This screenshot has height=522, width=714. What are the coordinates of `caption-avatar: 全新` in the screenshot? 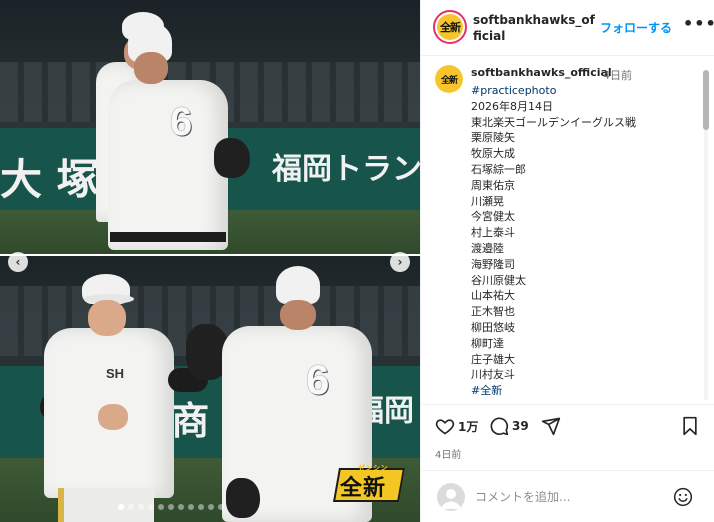 It's located at (449, 79).